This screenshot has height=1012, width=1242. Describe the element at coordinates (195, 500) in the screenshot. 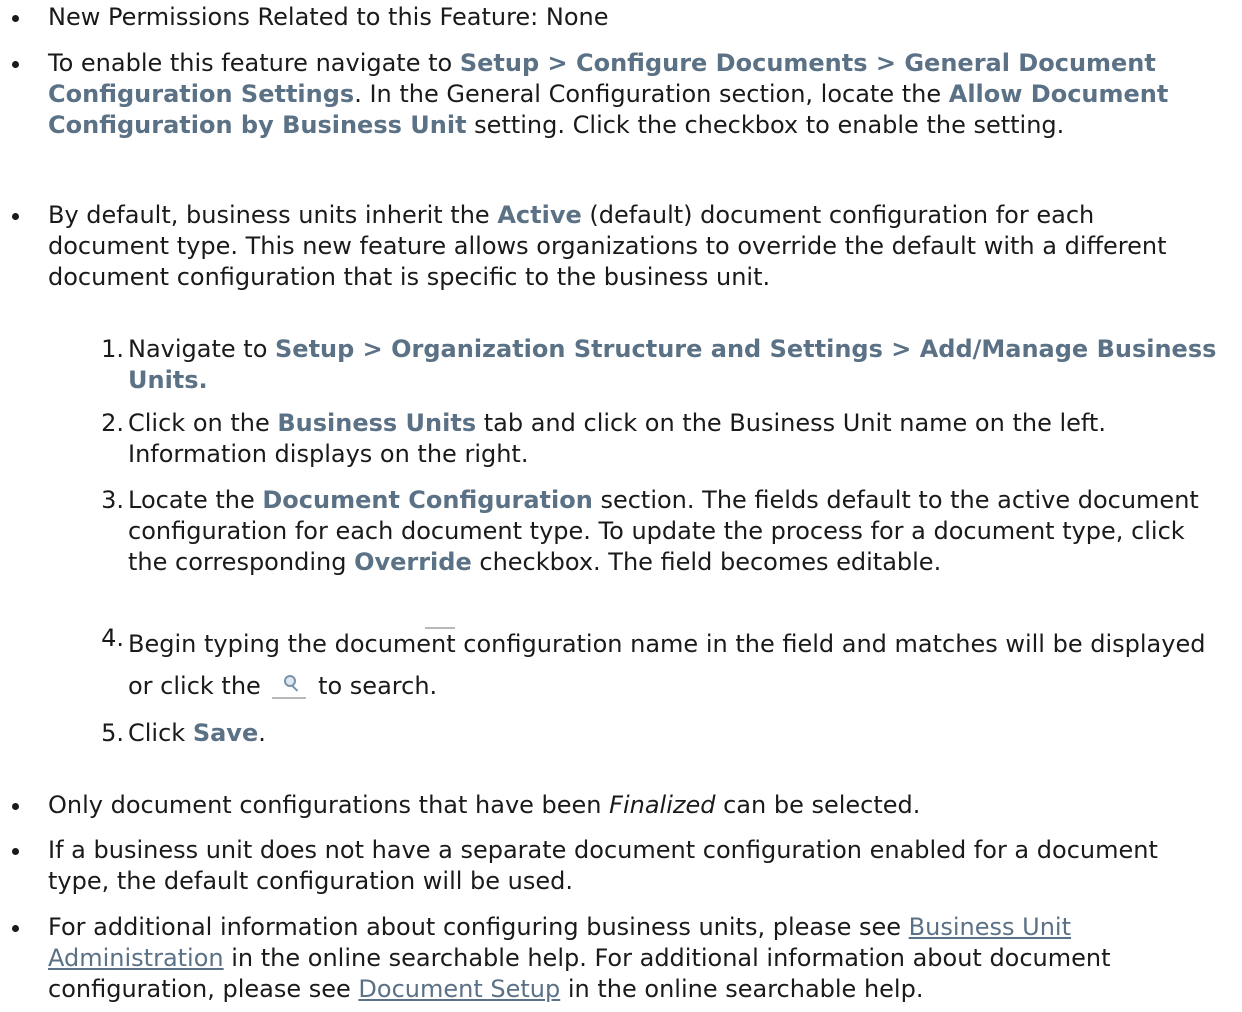

I see `text-run: Locate the` at that location.